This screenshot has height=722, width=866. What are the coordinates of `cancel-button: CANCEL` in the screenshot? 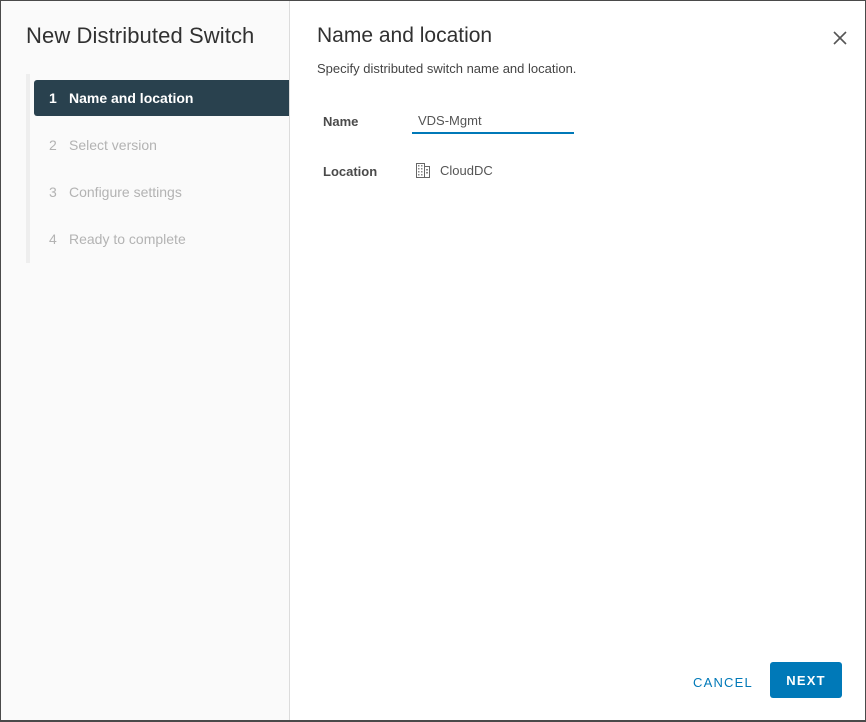 It's located at (723, 682).